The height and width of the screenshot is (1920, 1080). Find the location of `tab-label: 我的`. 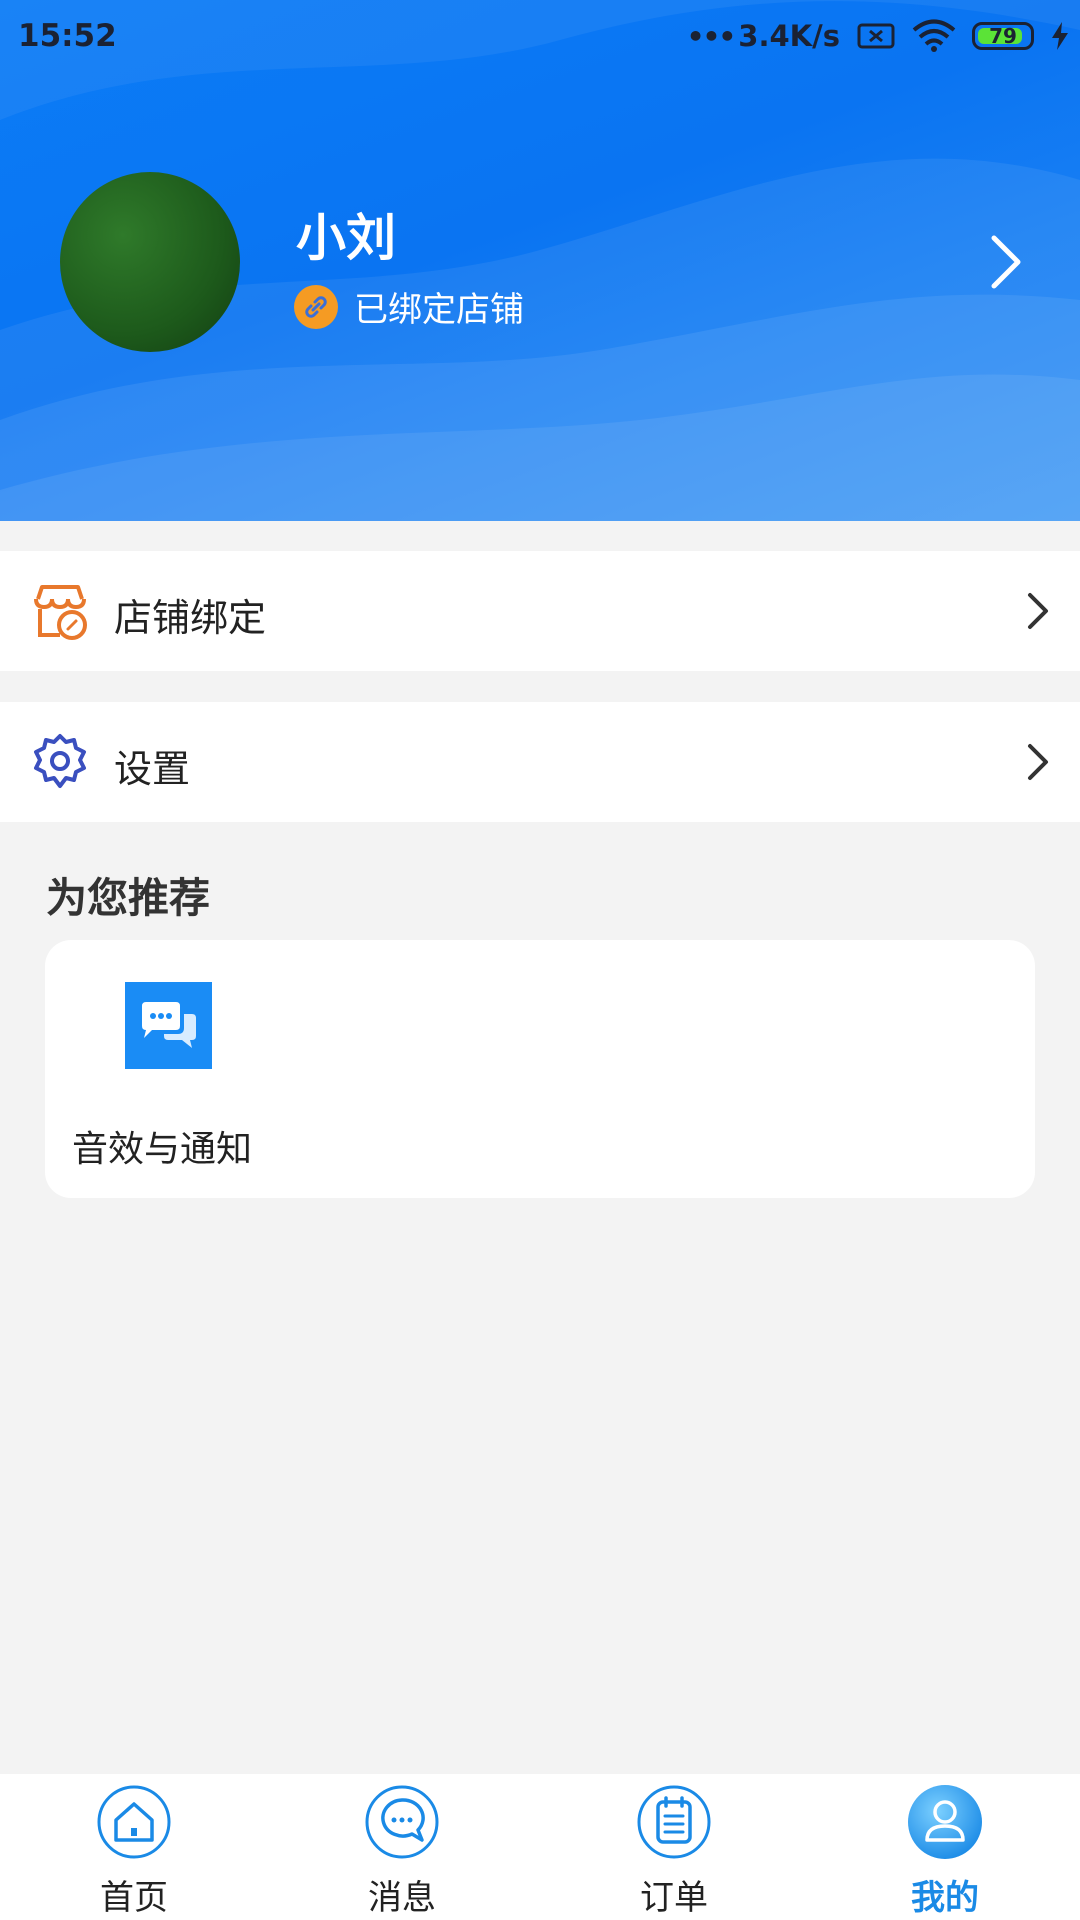

tab-label: 我的 is located at coordinates (945, 1898).